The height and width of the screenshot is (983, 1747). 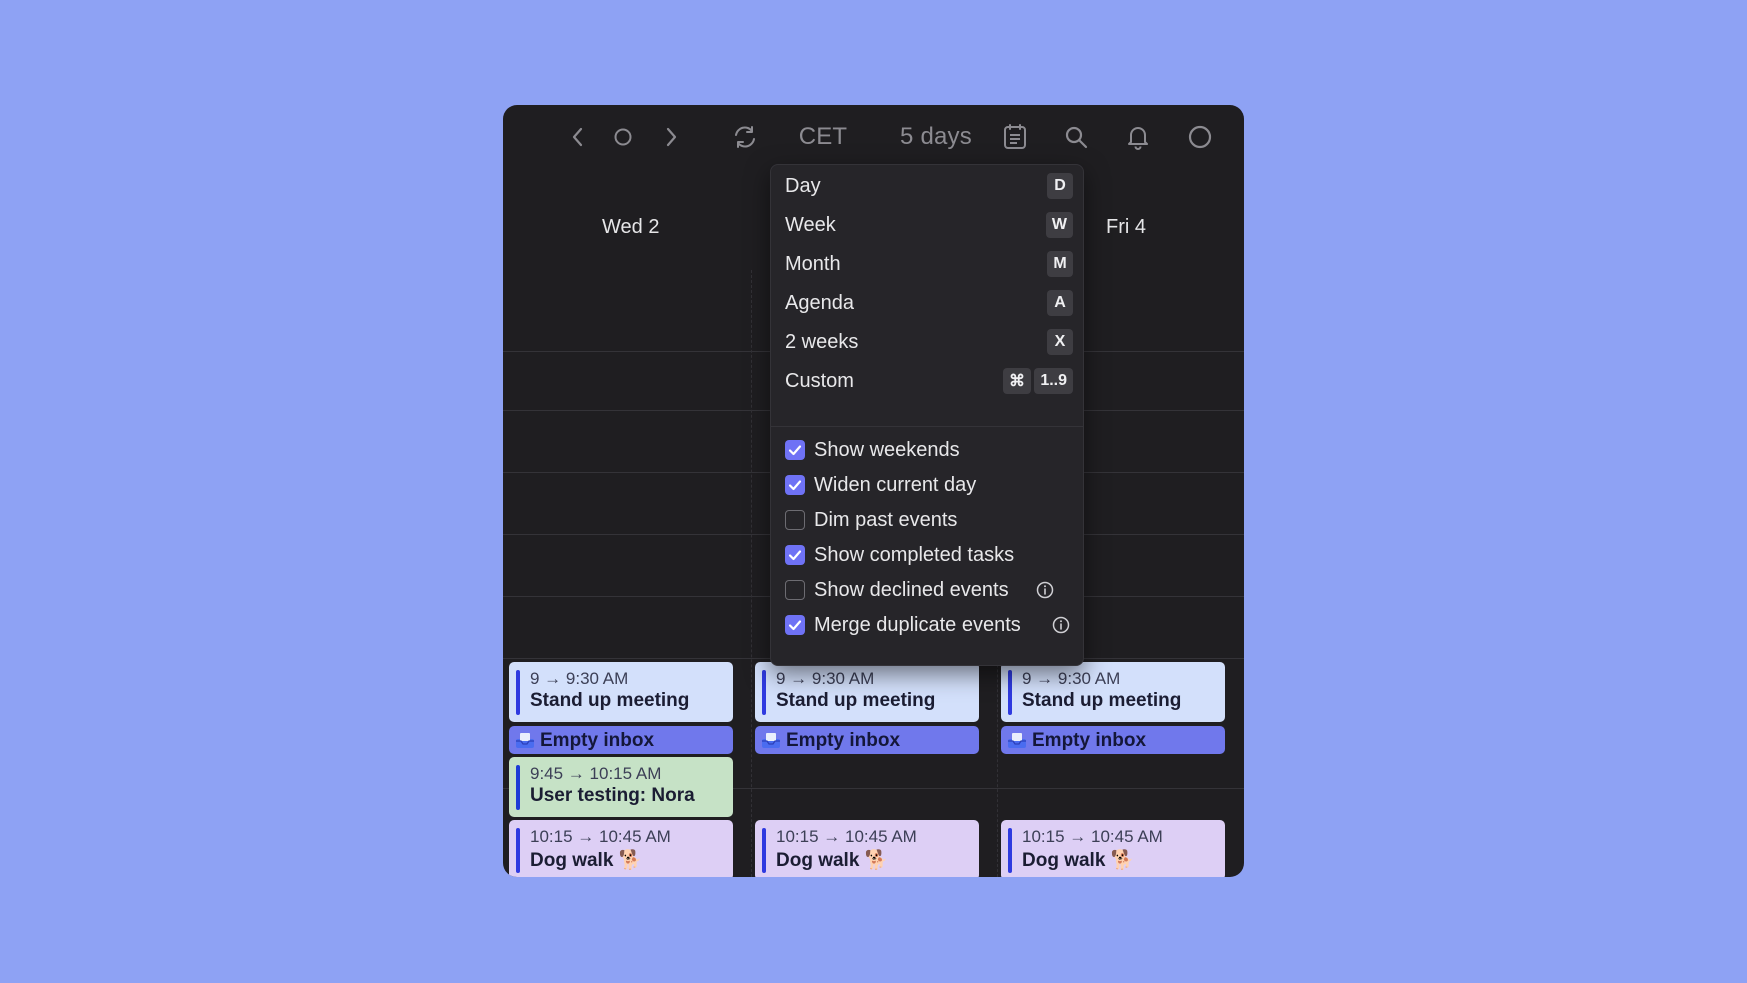 What do you see at coordinates (1138, 137) in the screenshot?
I see `bell-icon` at bounding box center [1138, 137].